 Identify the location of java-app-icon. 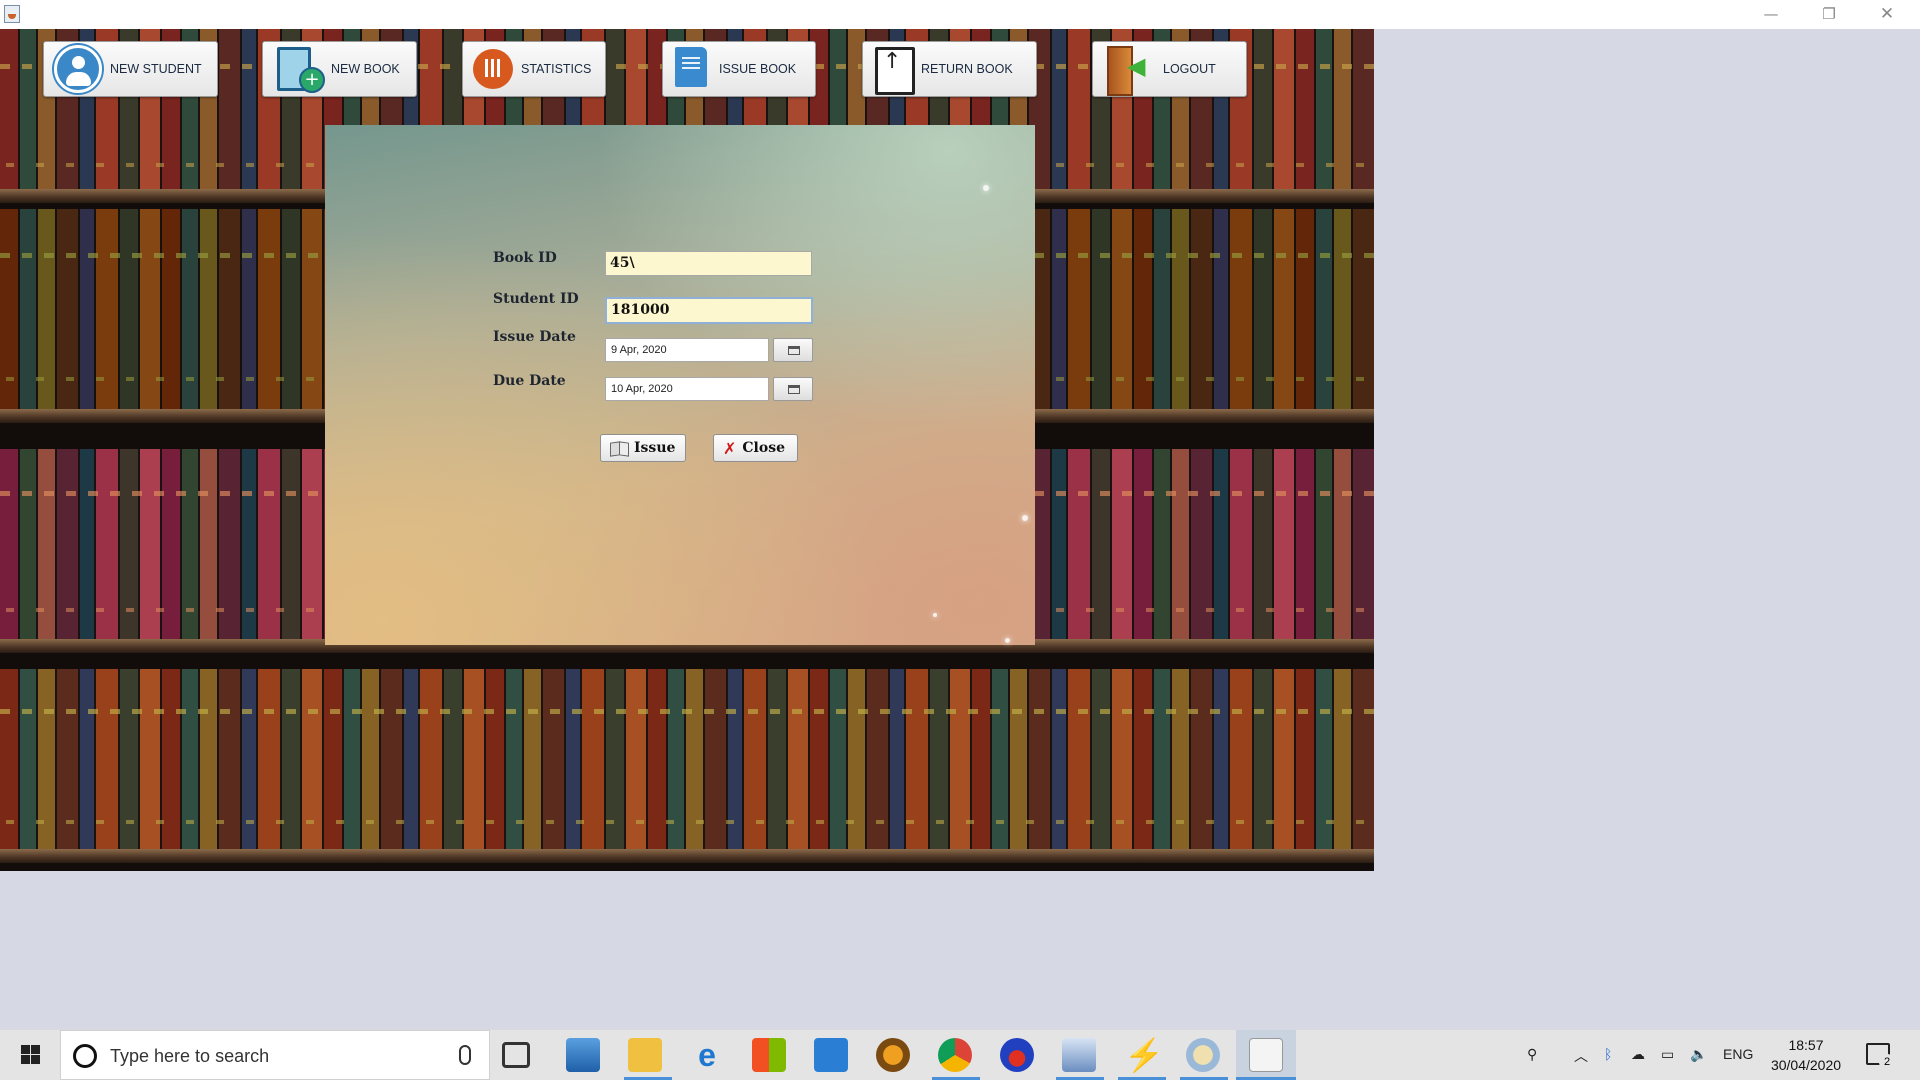
(12, 14).